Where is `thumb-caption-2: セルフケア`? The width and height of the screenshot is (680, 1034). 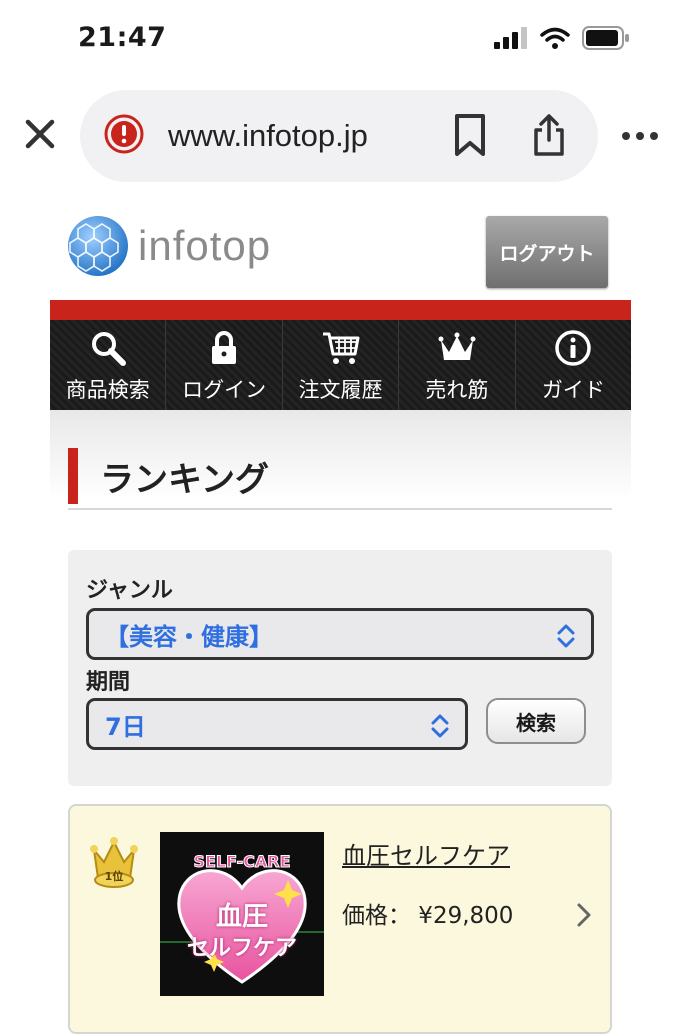 thumb-caption-2: セルフケア is located at coordinates (241, 948).